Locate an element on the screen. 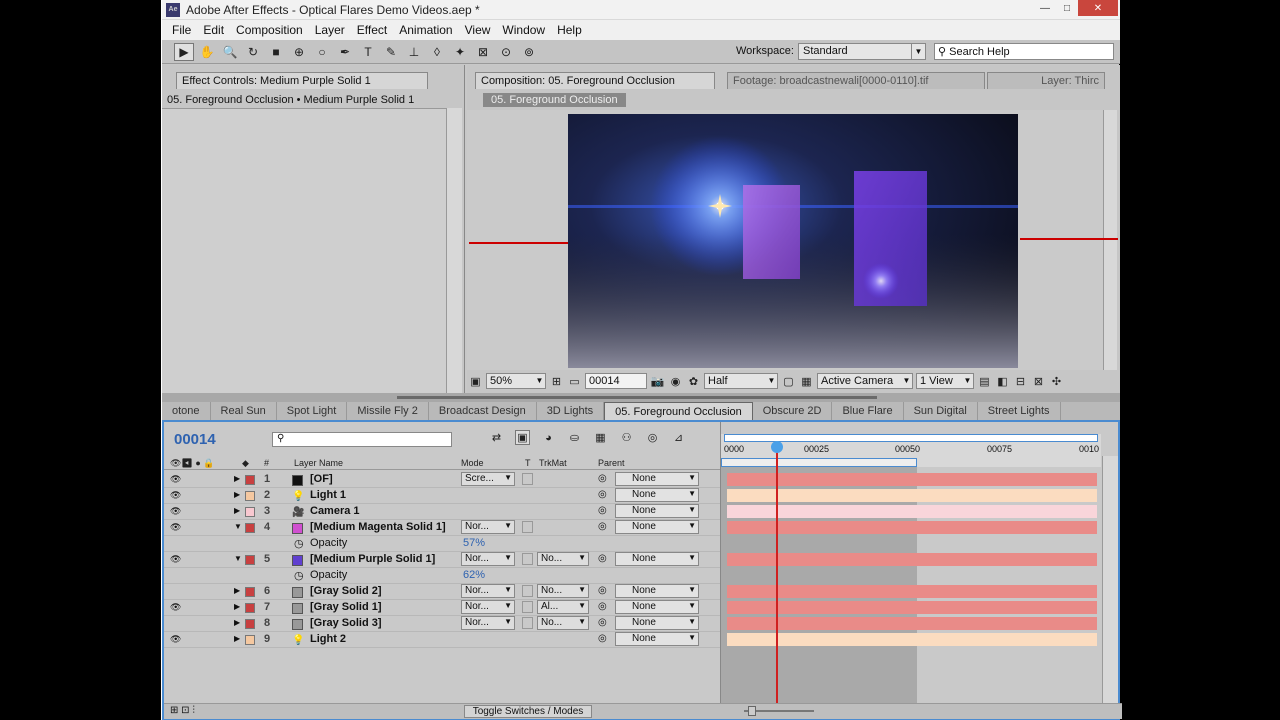 The image size is (1280, 720). layer-name: [Medium Purple Solid 1] is located at coordinates (372, 559).